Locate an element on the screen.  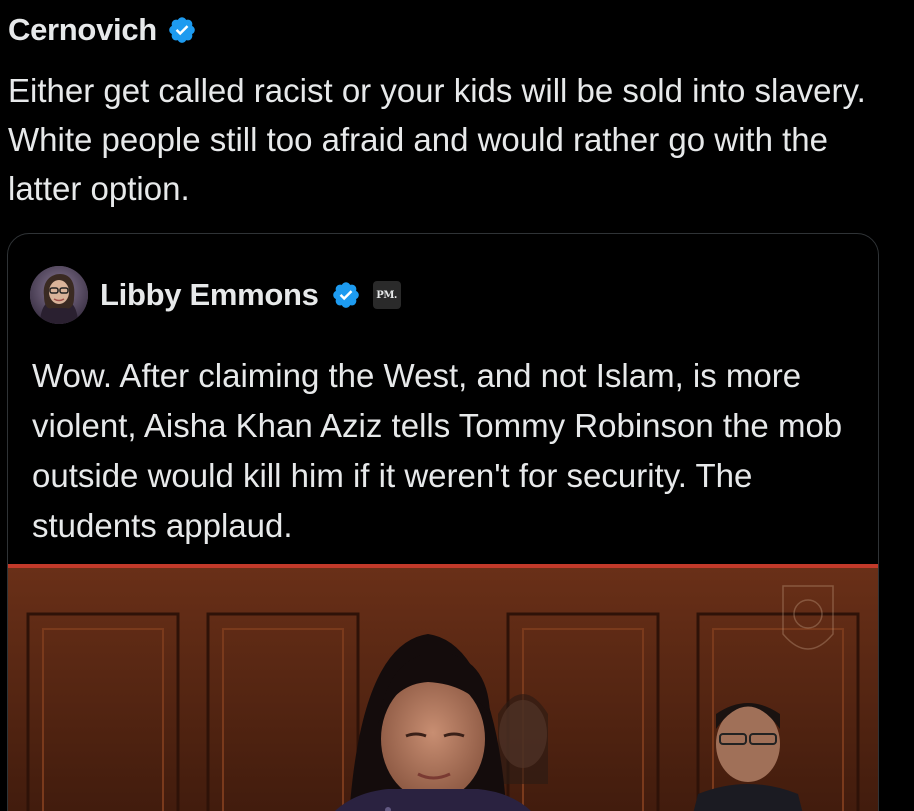
author-name: Cernovich is located at coordinates (82, 30).